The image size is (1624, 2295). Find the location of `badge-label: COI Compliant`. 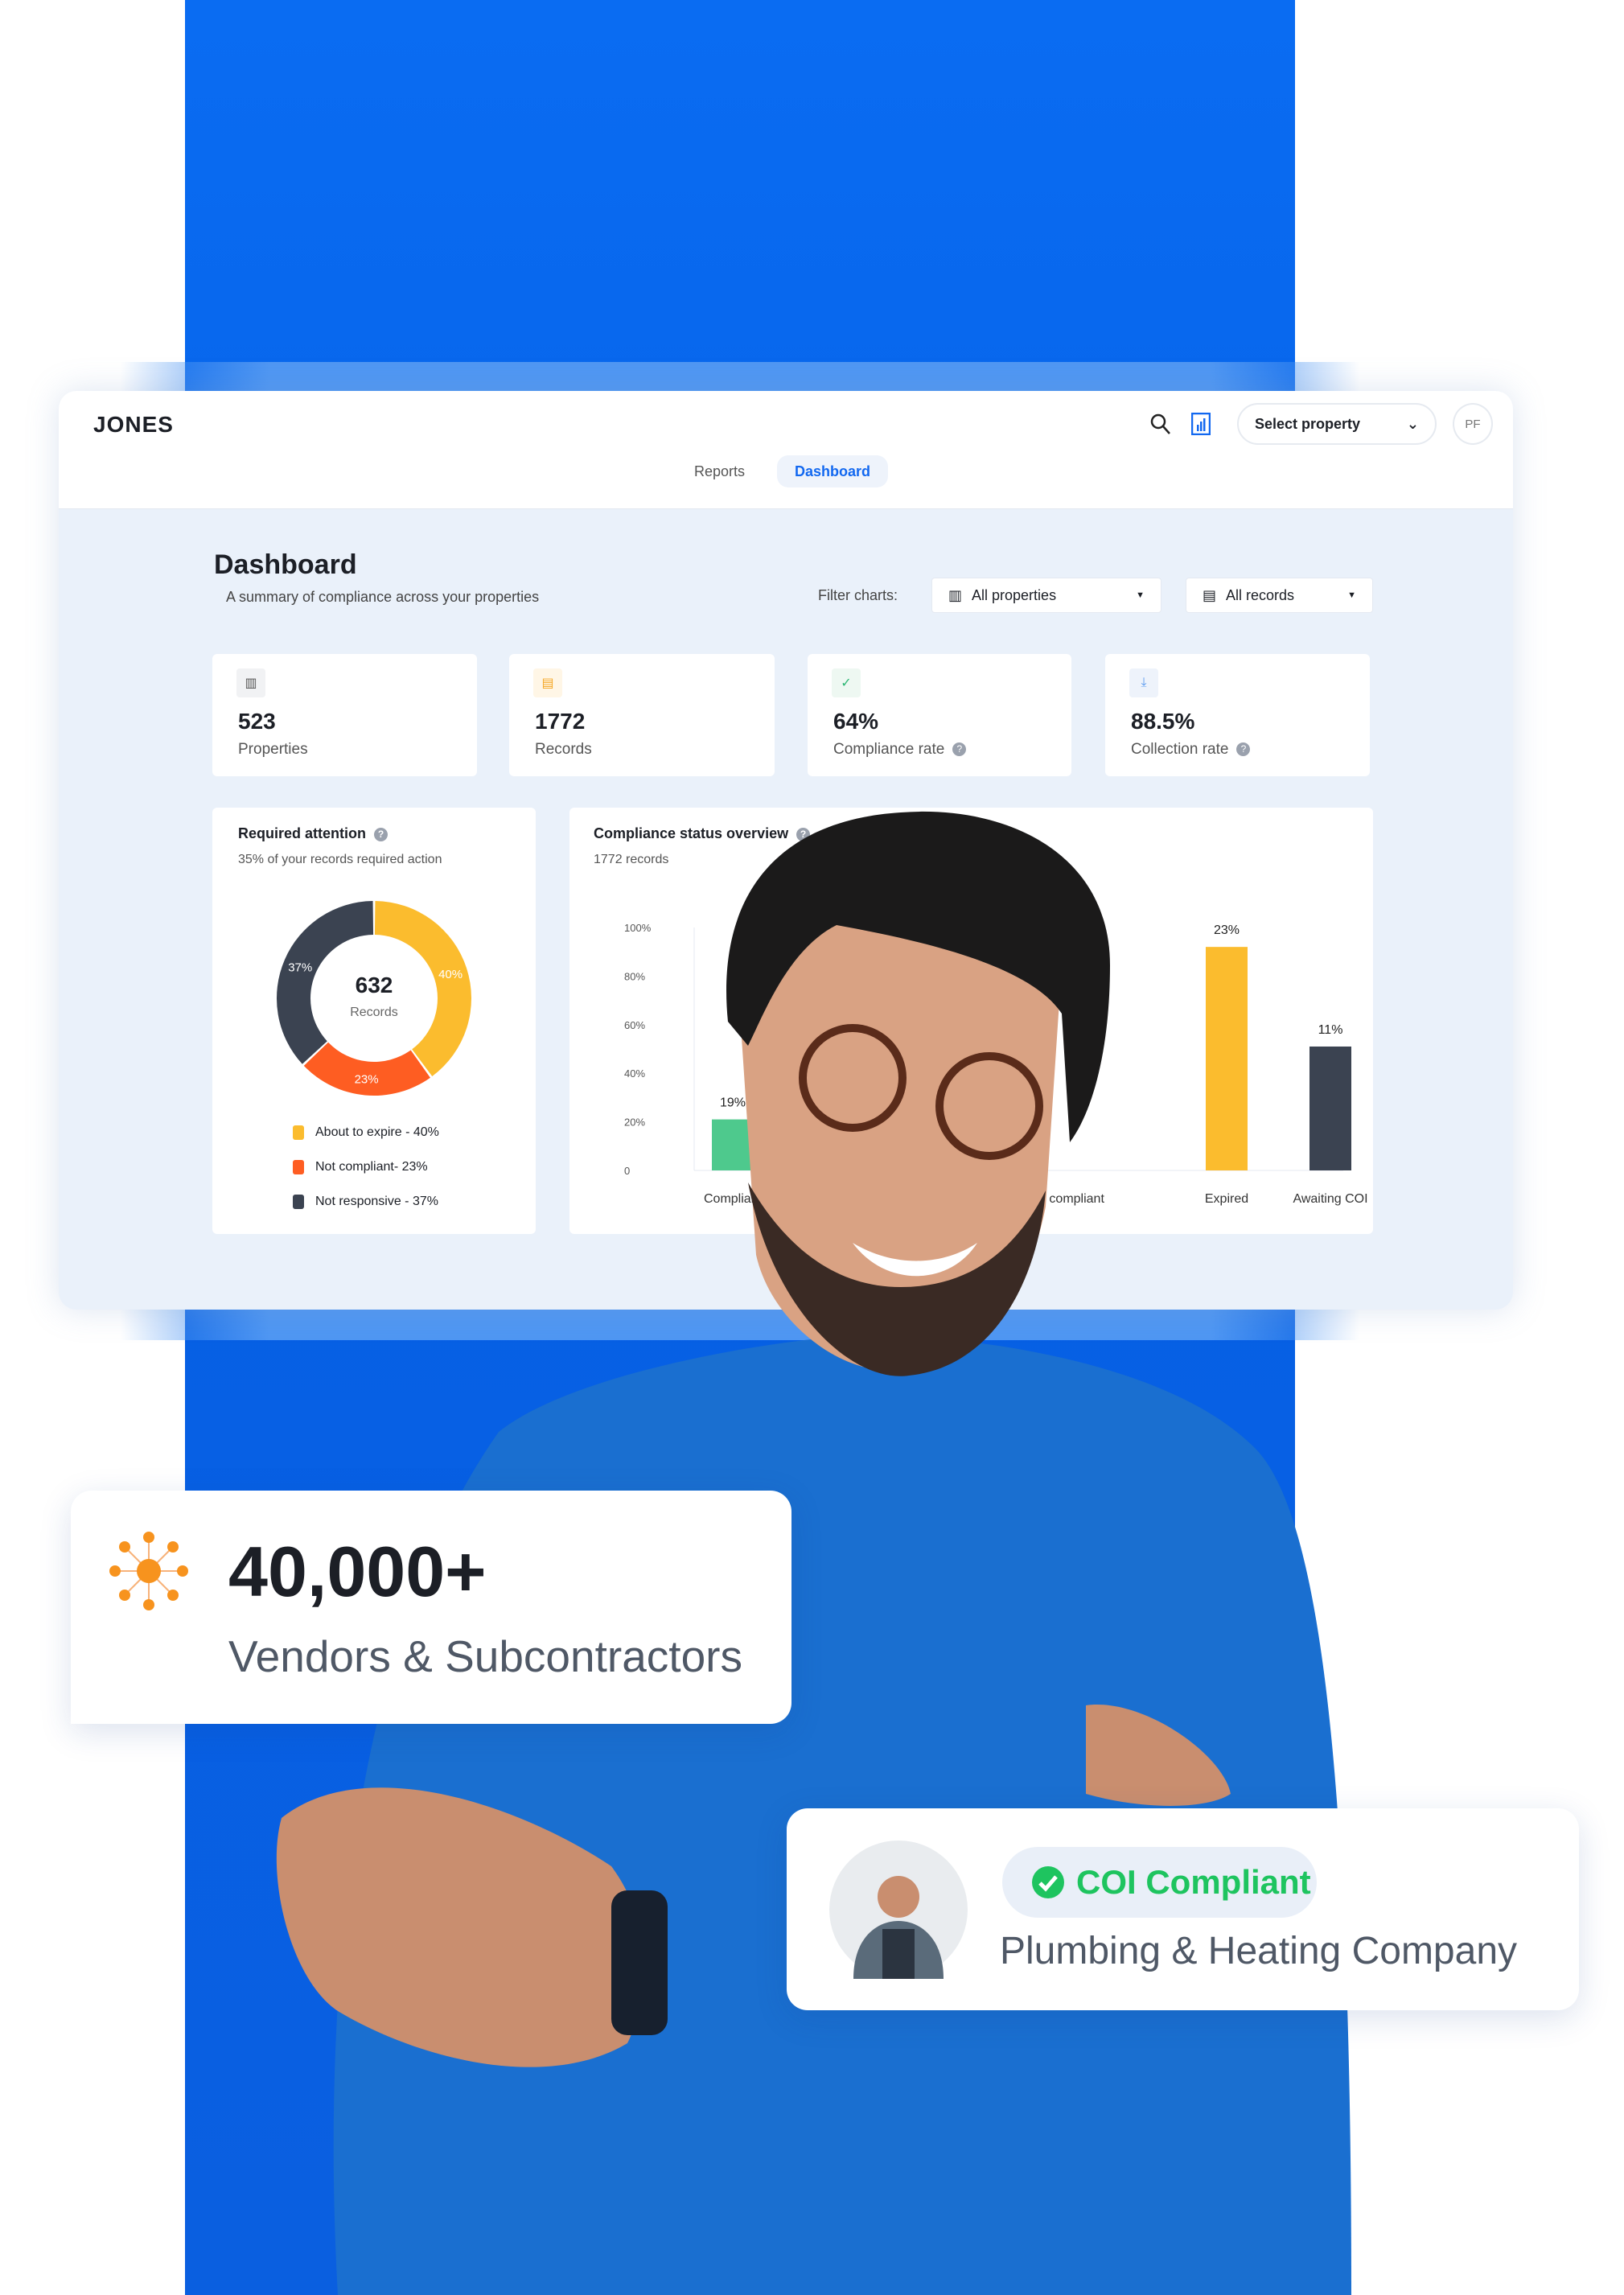

badge-label: COI Compliant is located at coordinates (1193, 1882).